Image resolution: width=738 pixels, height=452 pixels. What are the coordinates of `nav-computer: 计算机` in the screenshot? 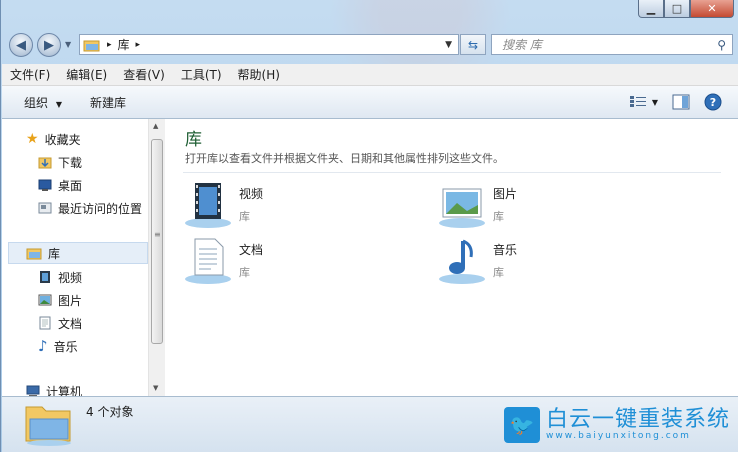 It's located at (54, 388).